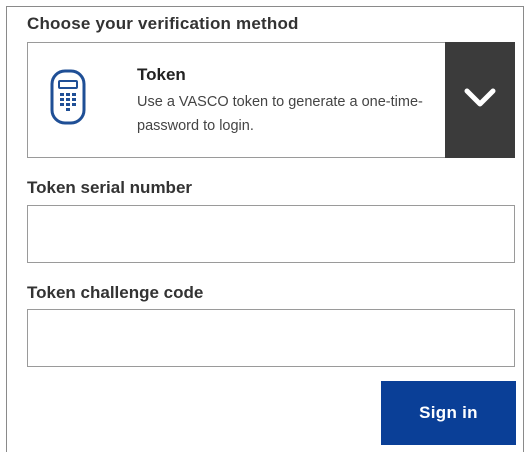 Image resolution: width=531 pixels, height=454 pixels. Describe the element at coordinates (110, 187) in the screenshot. I see `serial-number-label: Token serial number` at that location.